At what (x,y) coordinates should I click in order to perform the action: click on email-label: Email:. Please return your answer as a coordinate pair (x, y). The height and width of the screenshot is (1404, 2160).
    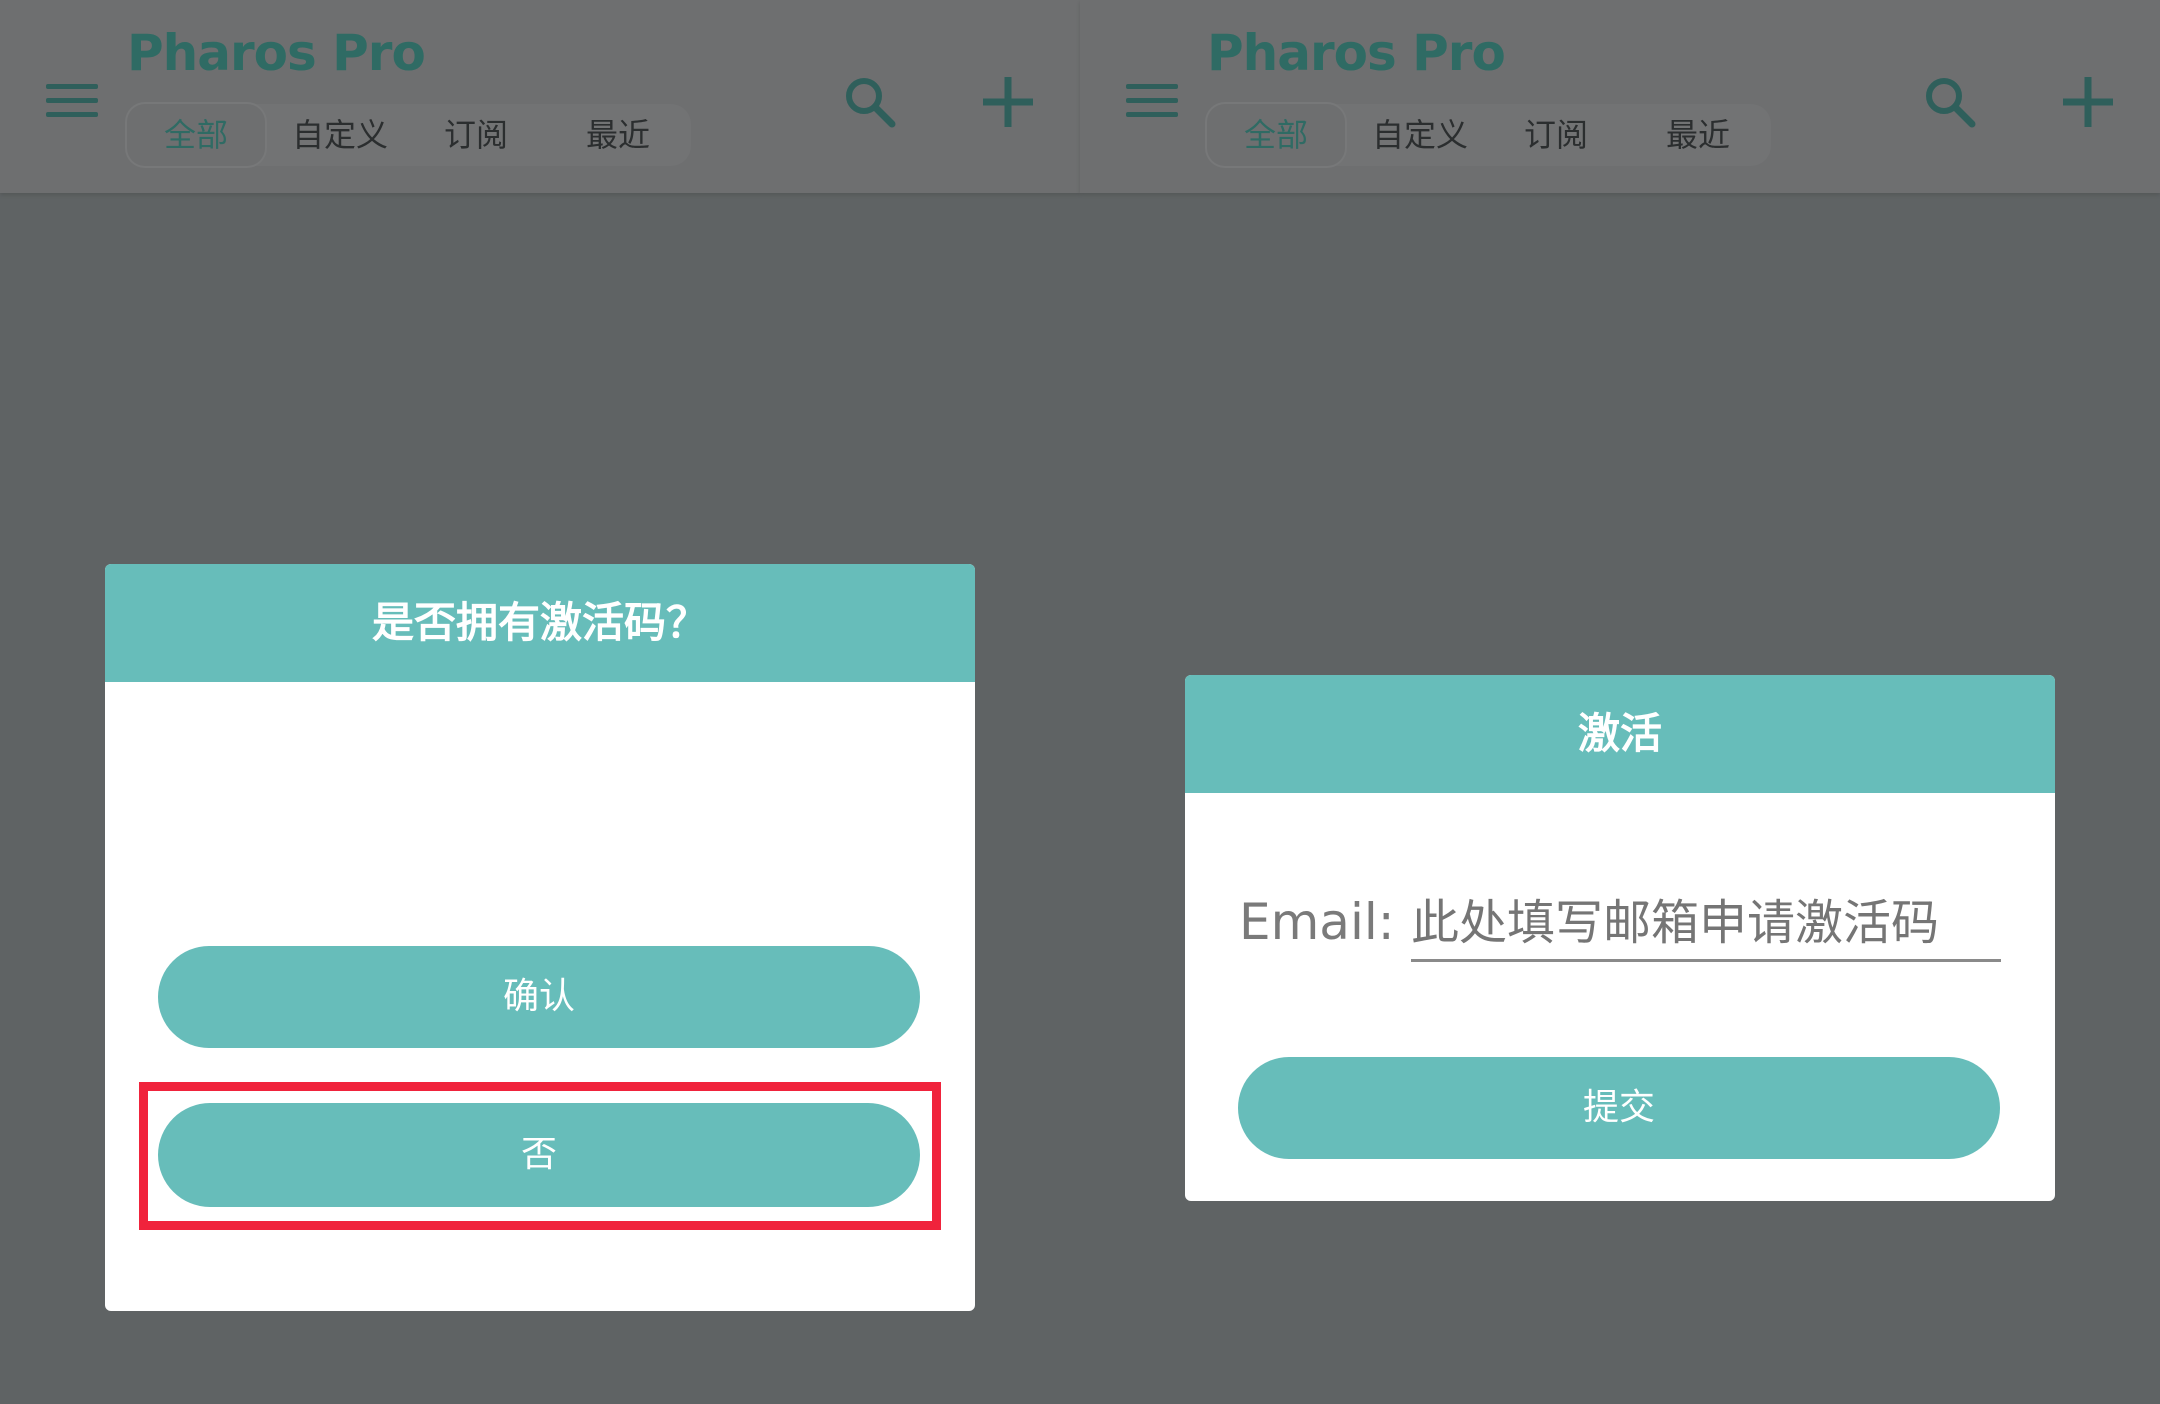
    Looking at the image, I should click on (1317, 922).